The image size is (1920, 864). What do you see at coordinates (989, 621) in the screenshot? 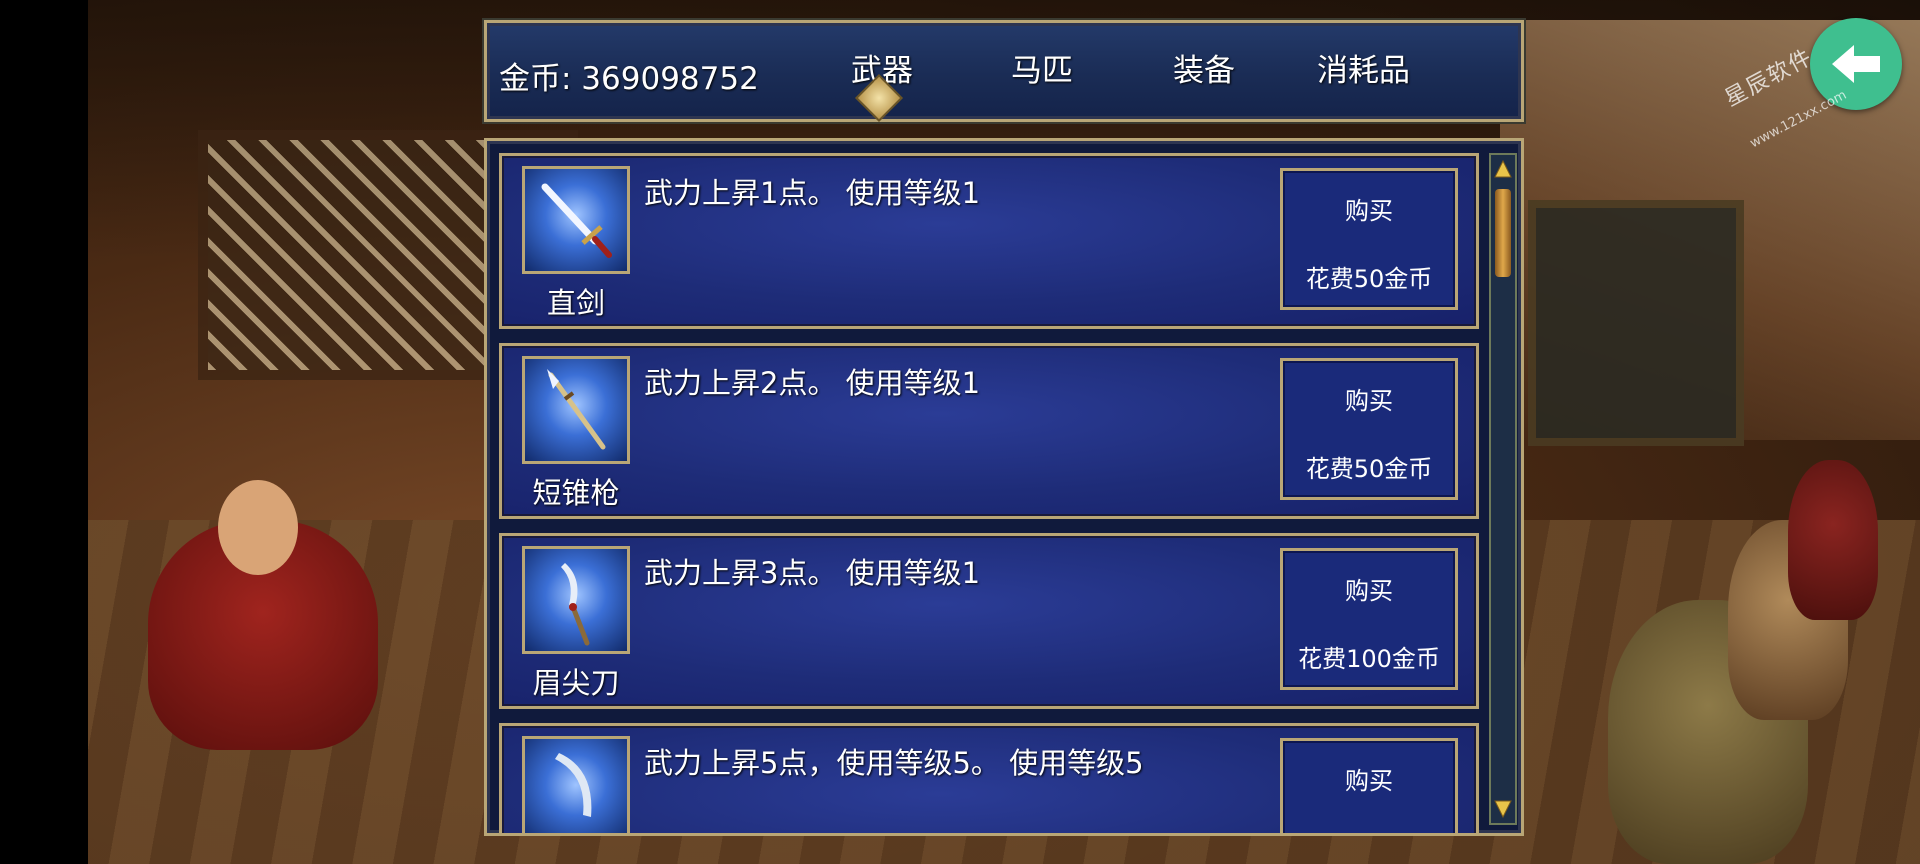
I see `list-item: 眉尖刀 武力上昇3点。 使用等级1 购买 花费100金币` at bounding box center [989, 621].